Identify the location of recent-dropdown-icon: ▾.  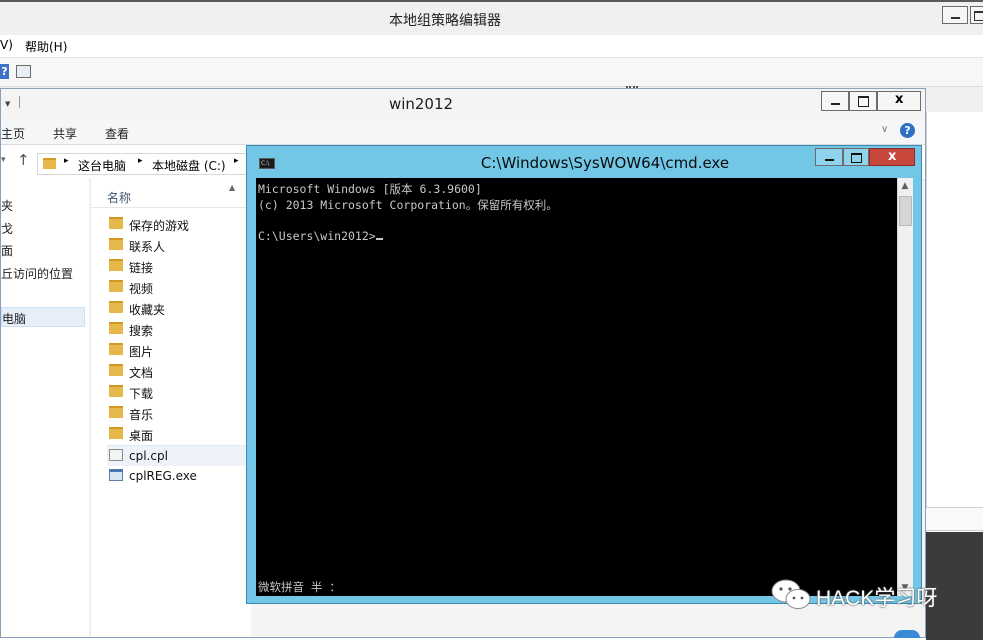
(3, 160).